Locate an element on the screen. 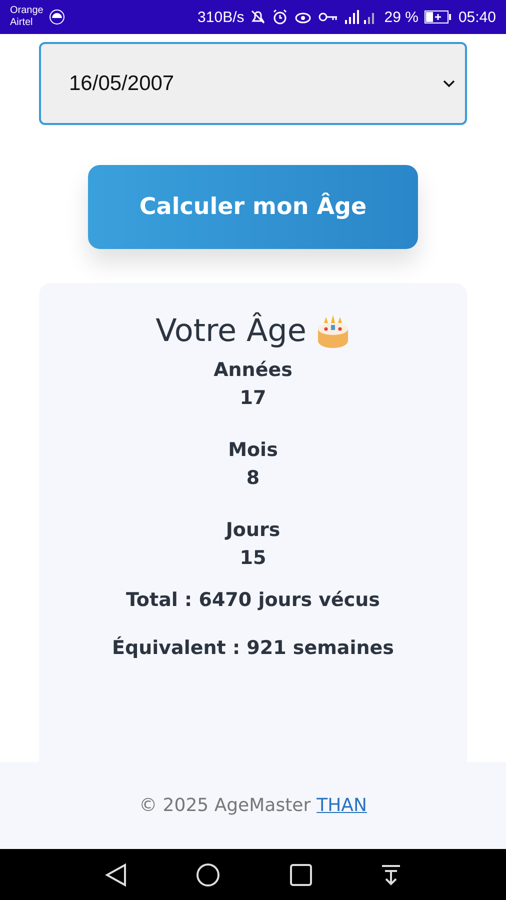 This screenshot has width=506, height=900. summary-text: Équivalent : 921 semaines is located at coordinates (253, 648).